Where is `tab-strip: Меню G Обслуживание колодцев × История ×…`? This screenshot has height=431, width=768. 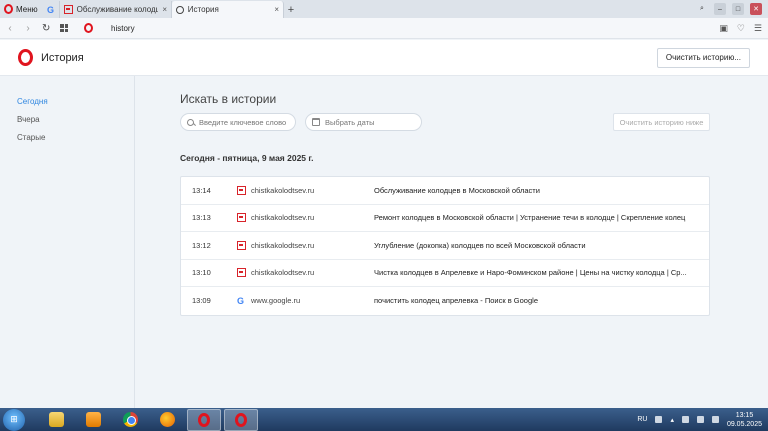 tab-strip: Меню G Обслуживание колодцев × История ×… is located at coordinates (384, 9).